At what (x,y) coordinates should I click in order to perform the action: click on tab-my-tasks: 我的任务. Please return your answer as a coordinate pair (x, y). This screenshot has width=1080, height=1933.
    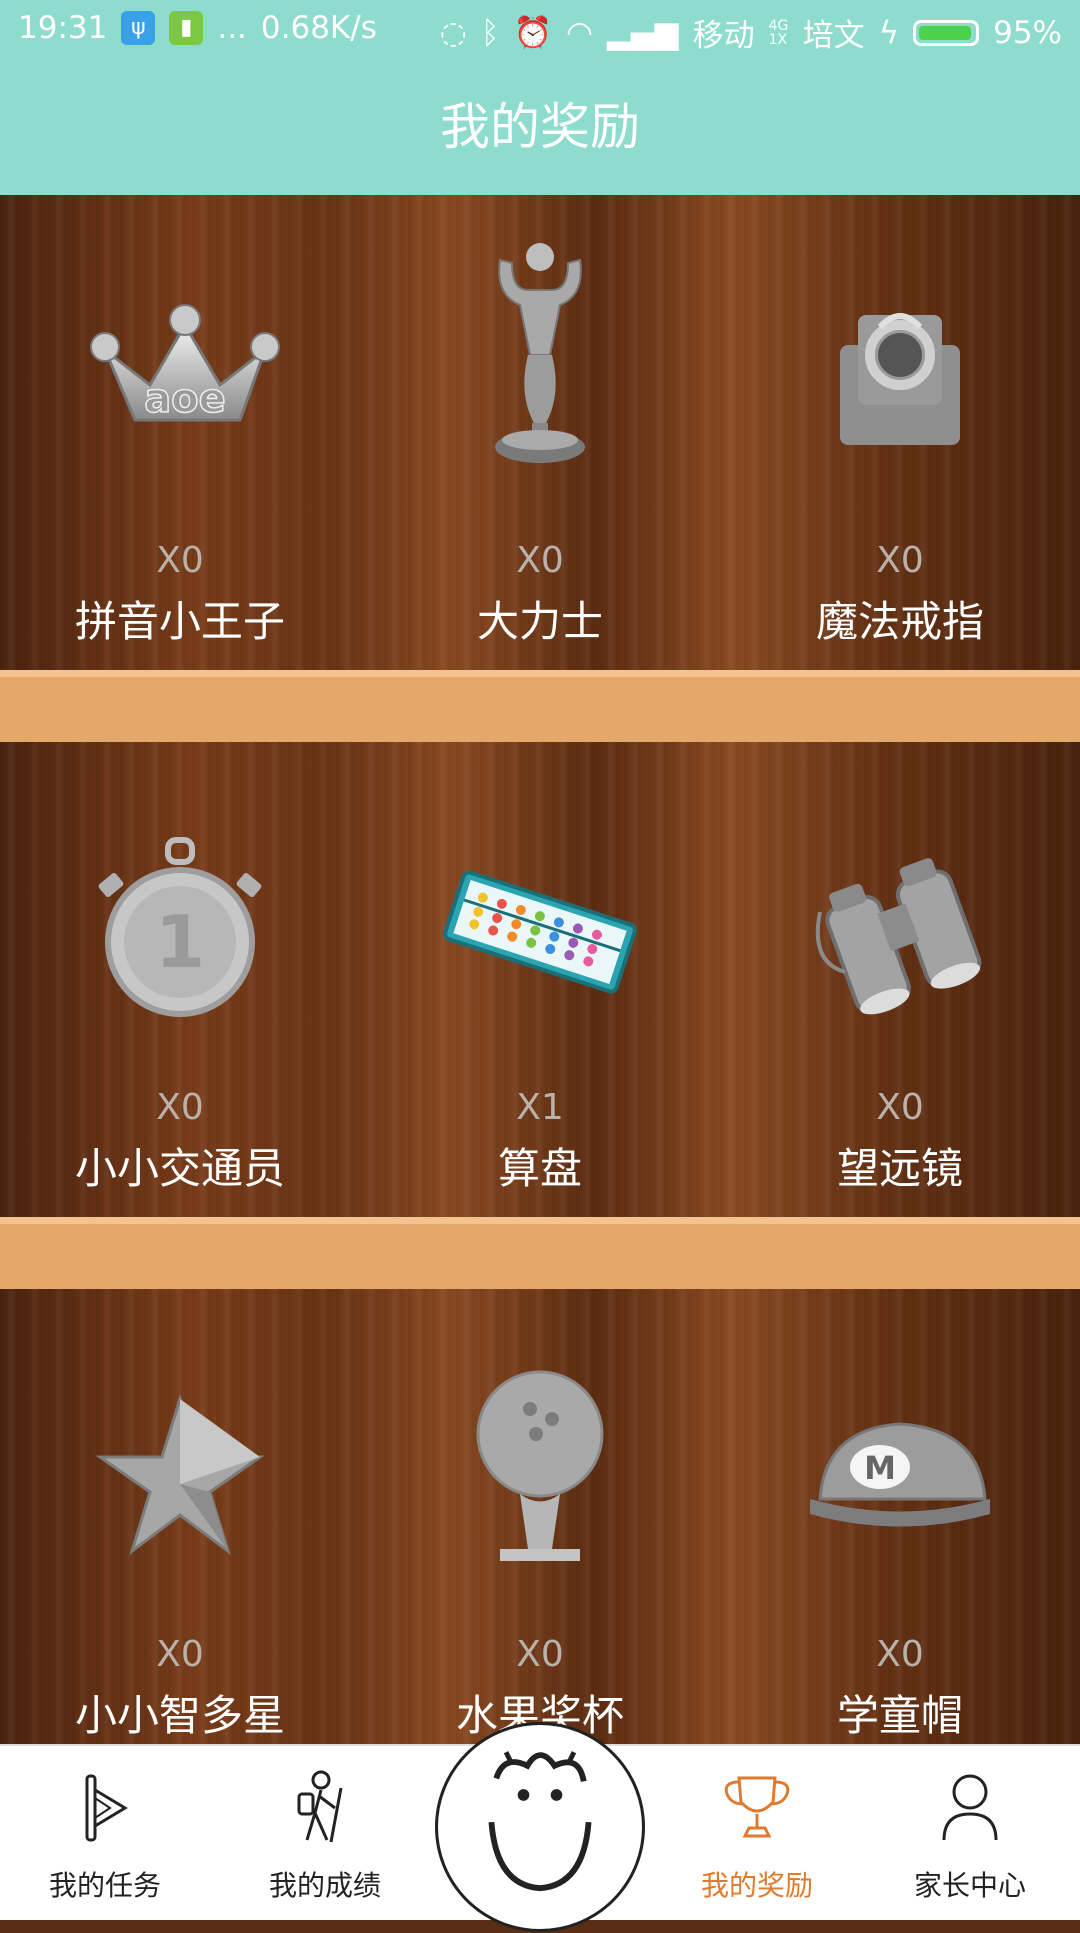
    Looking at the image, I should click on (105, 1834).